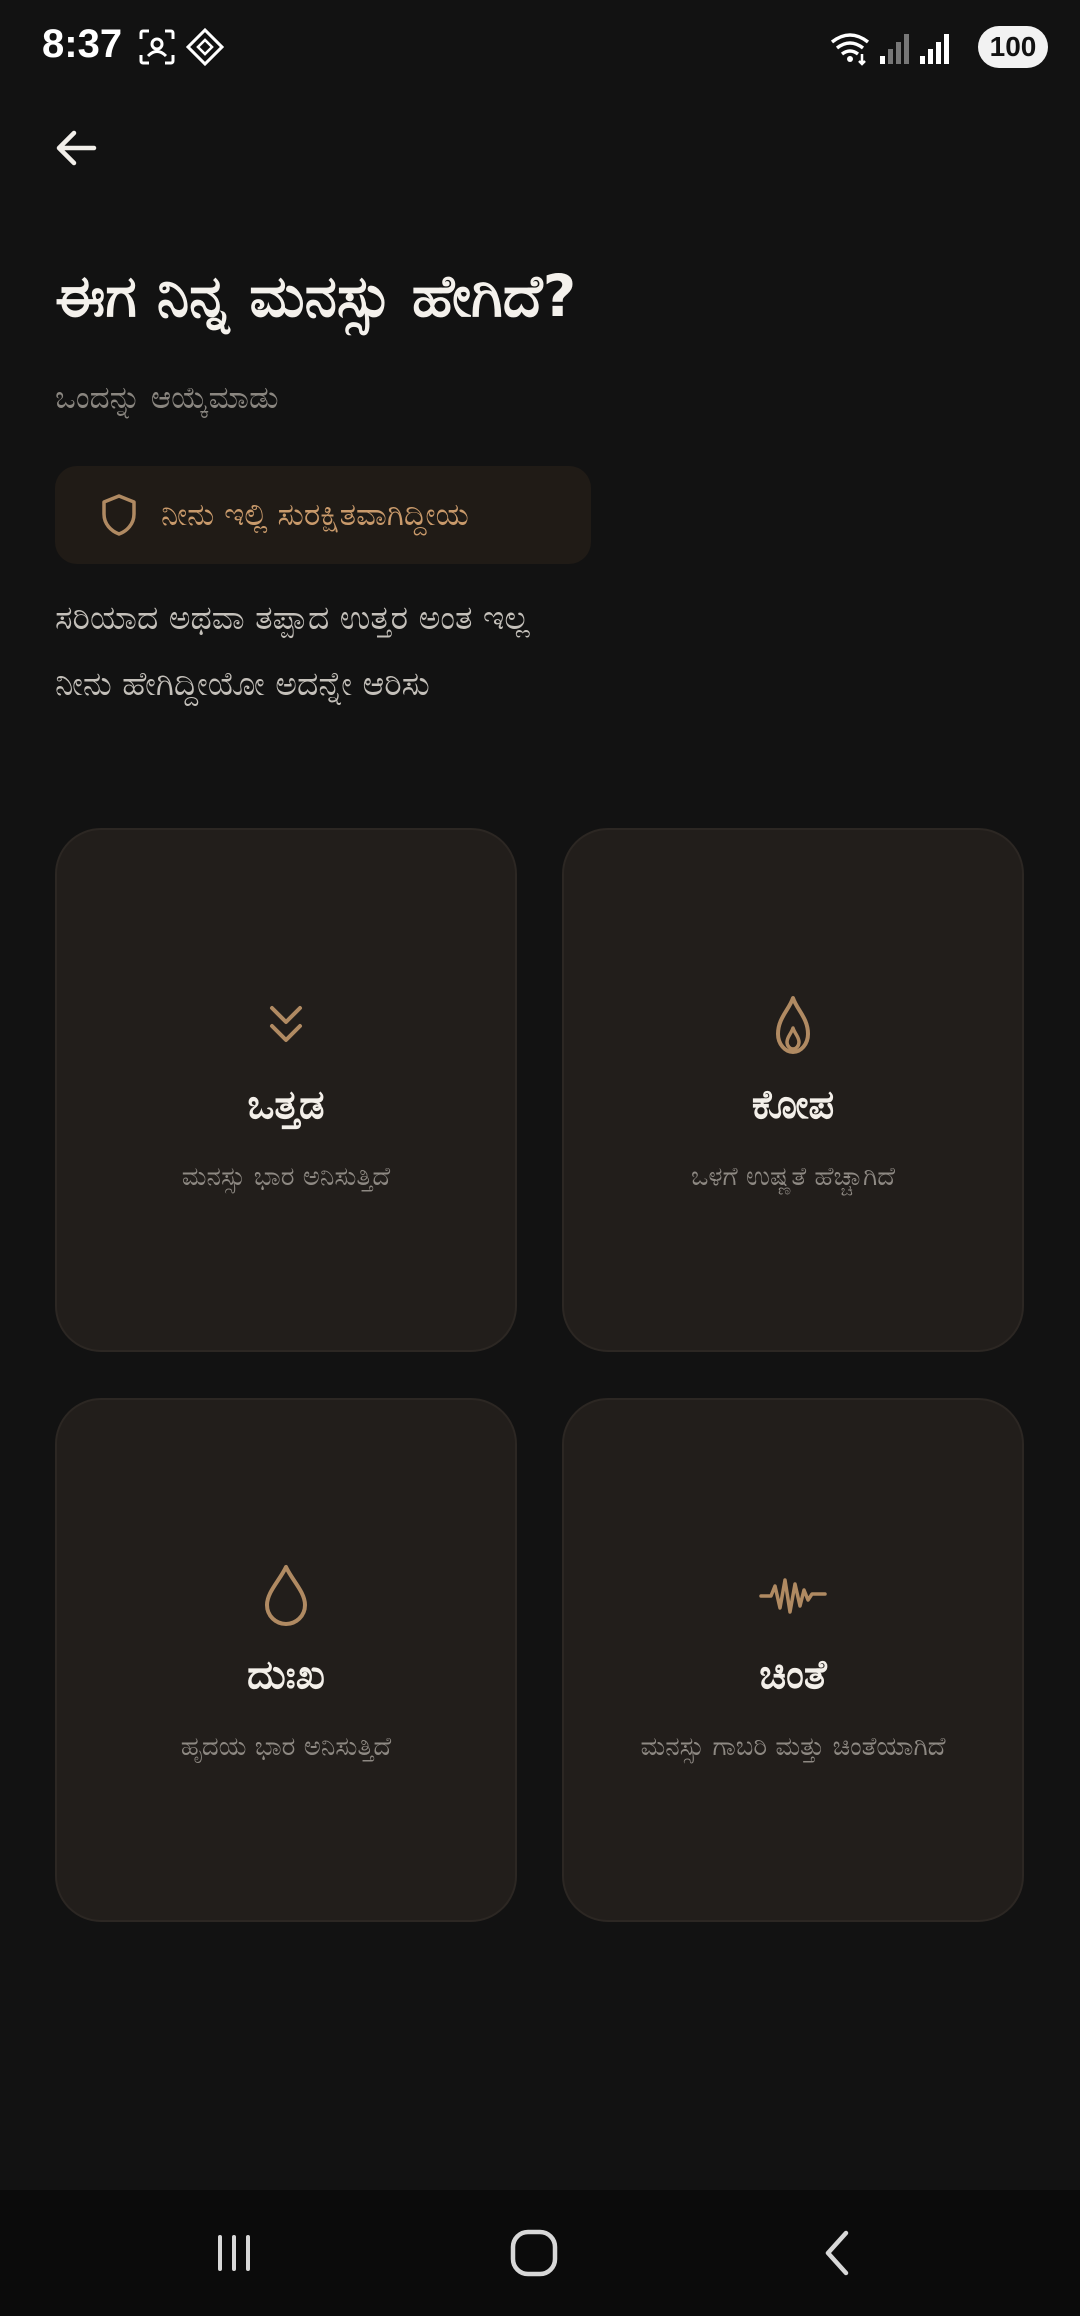 The width and height of the screenshot is (1080, 2316). I want to click on recent-apps-icon, so click(234, 2253).